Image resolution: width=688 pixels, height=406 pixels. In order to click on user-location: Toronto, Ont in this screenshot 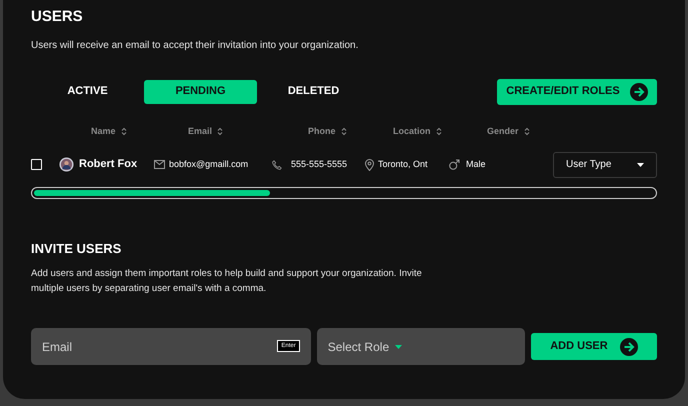, I will do `click(403, 164)`.